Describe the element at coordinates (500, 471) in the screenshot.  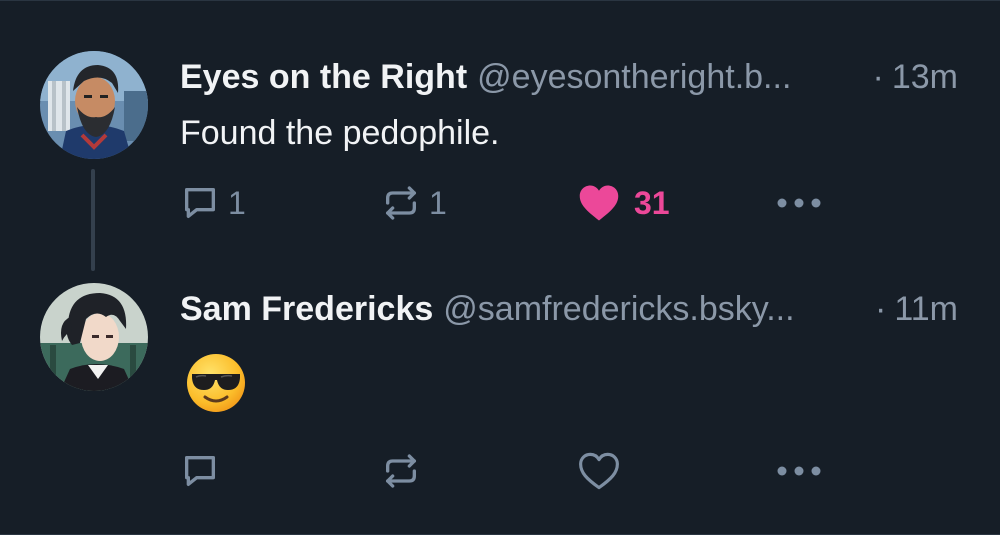
I see `post-actions` at that location.